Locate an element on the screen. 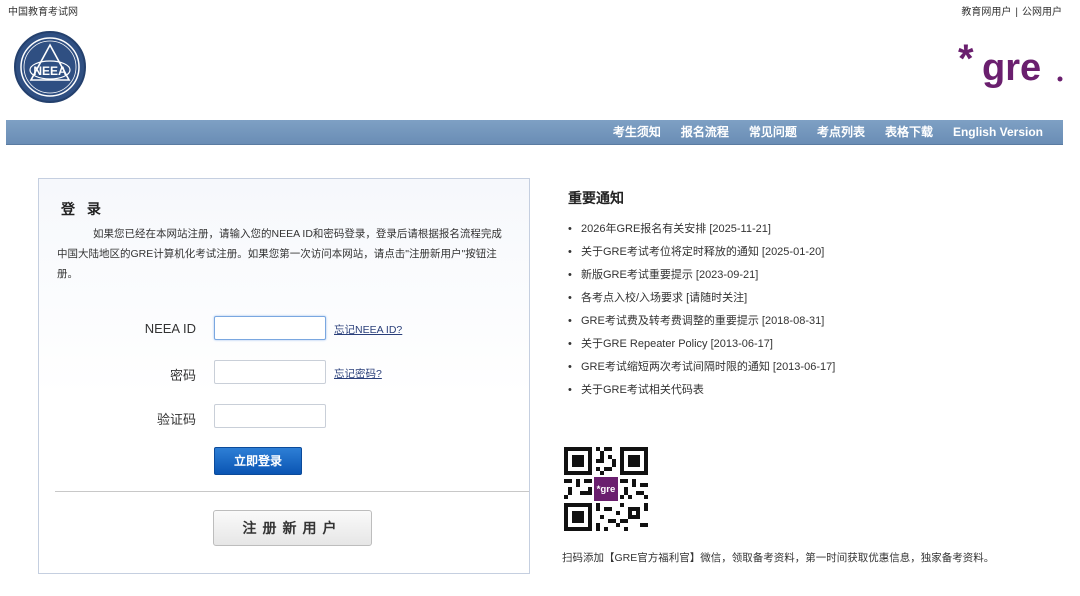 The height and width of the screenshot is (596, 1080). notice-item: 新版GRE考试重要提示 [2023-09-21] is located at coordinates (803, 275).